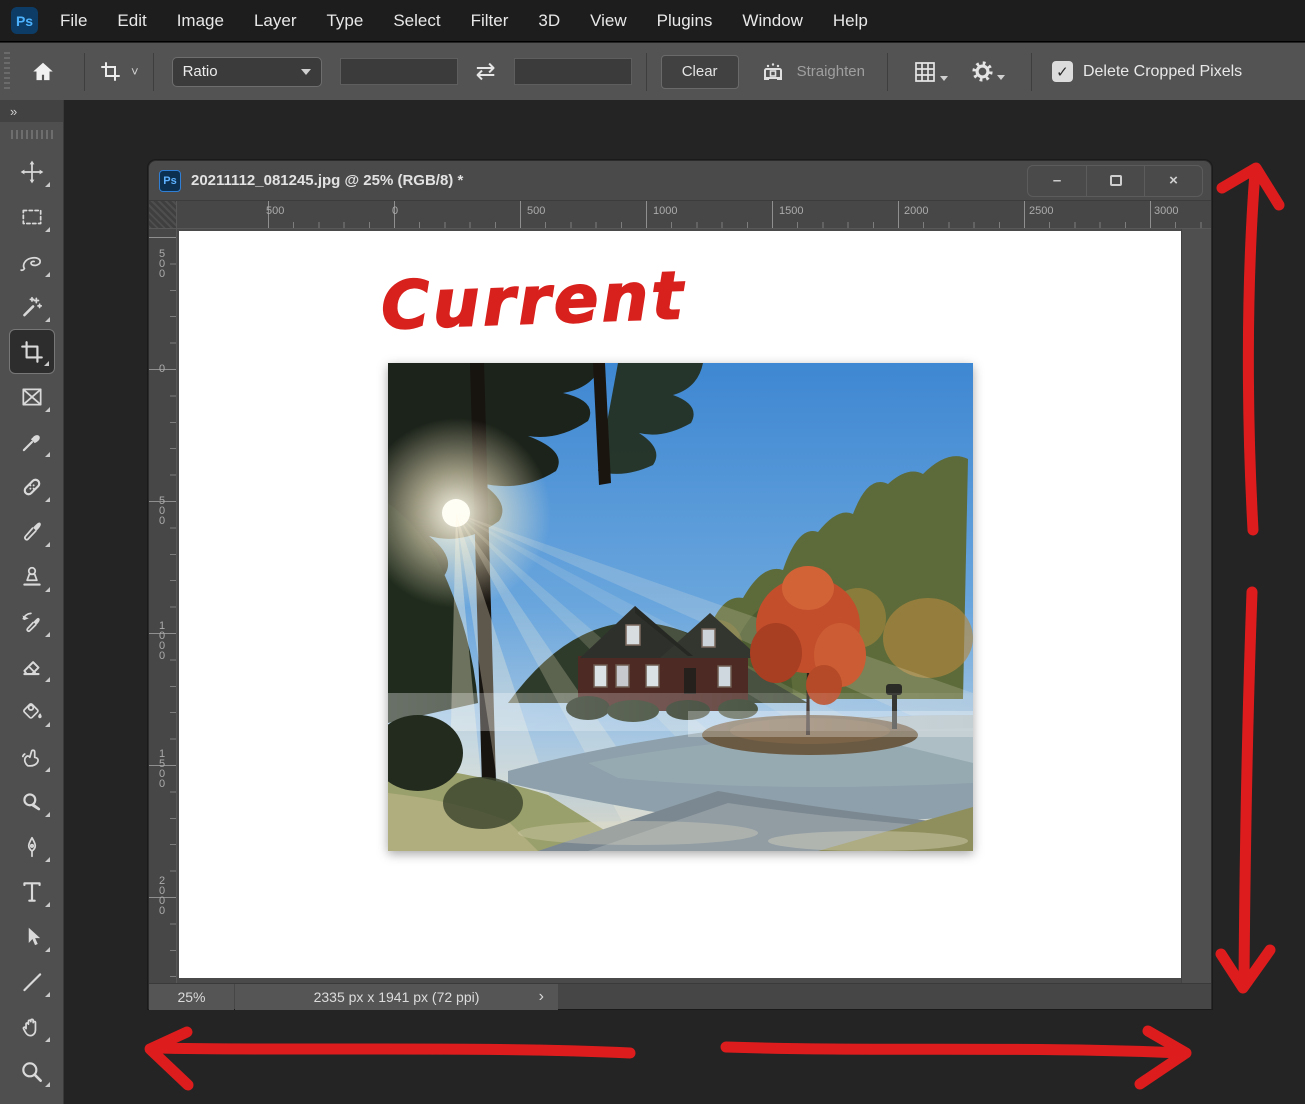 The height and width of the screenshot is (1104, 1305). I want to click on tool-lasso, so click(32, 261).